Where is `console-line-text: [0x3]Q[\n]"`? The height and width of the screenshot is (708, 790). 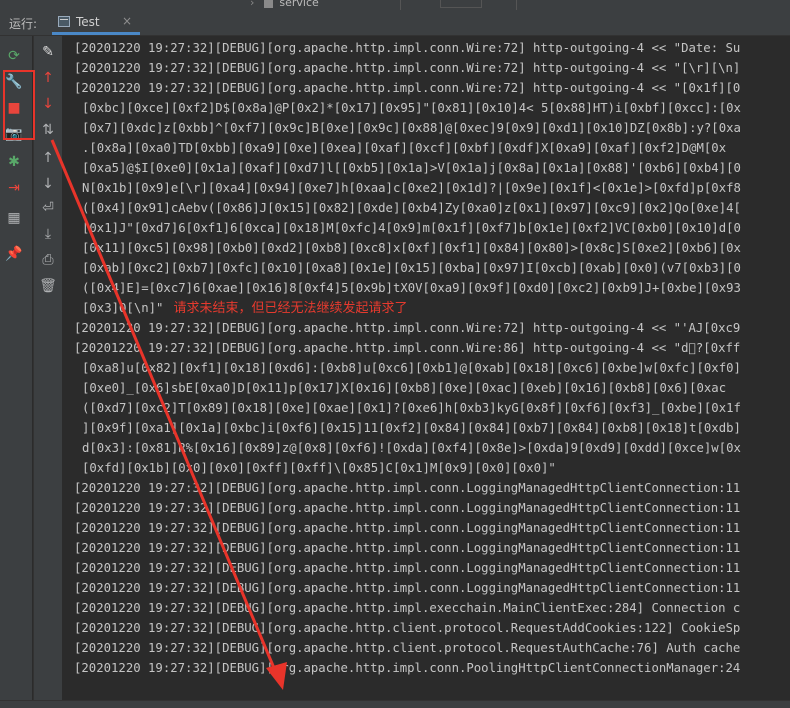 console-line-text: [0x3]Q[\n]" is located at coordinates (123, 308).